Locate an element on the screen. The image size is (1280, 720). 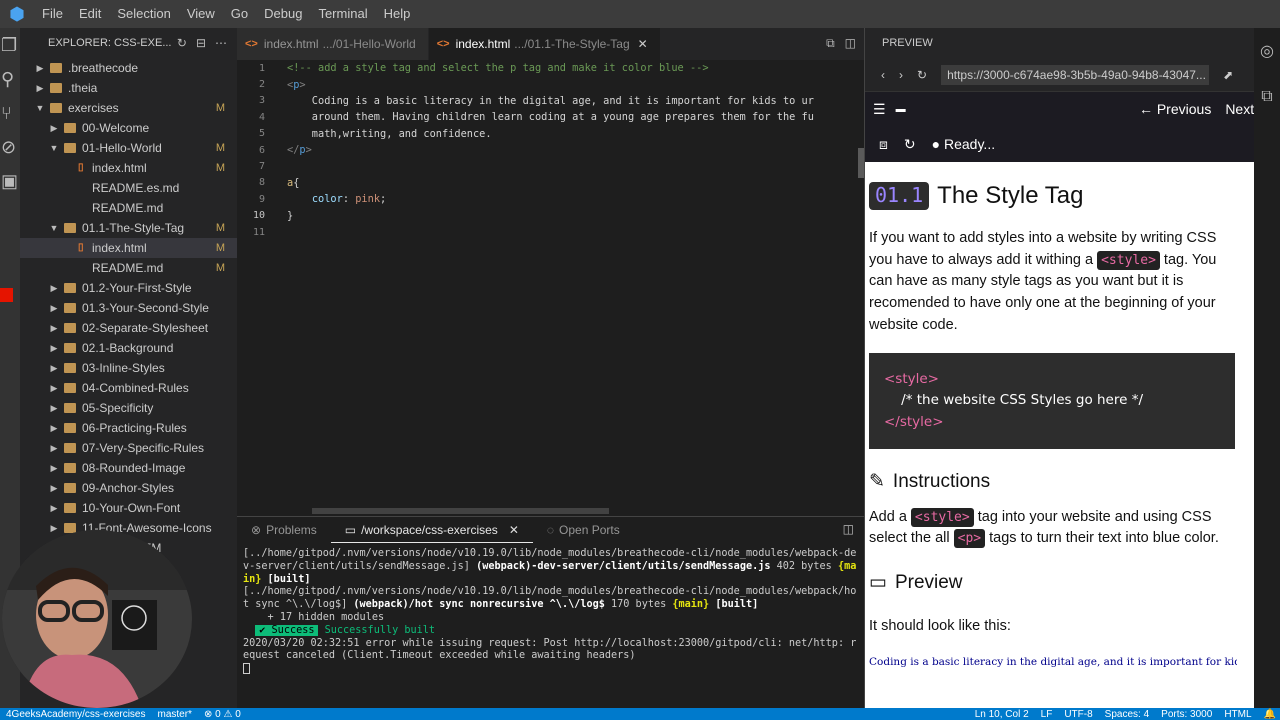
menu-edit: Edit is located at coordinates (90, 14).